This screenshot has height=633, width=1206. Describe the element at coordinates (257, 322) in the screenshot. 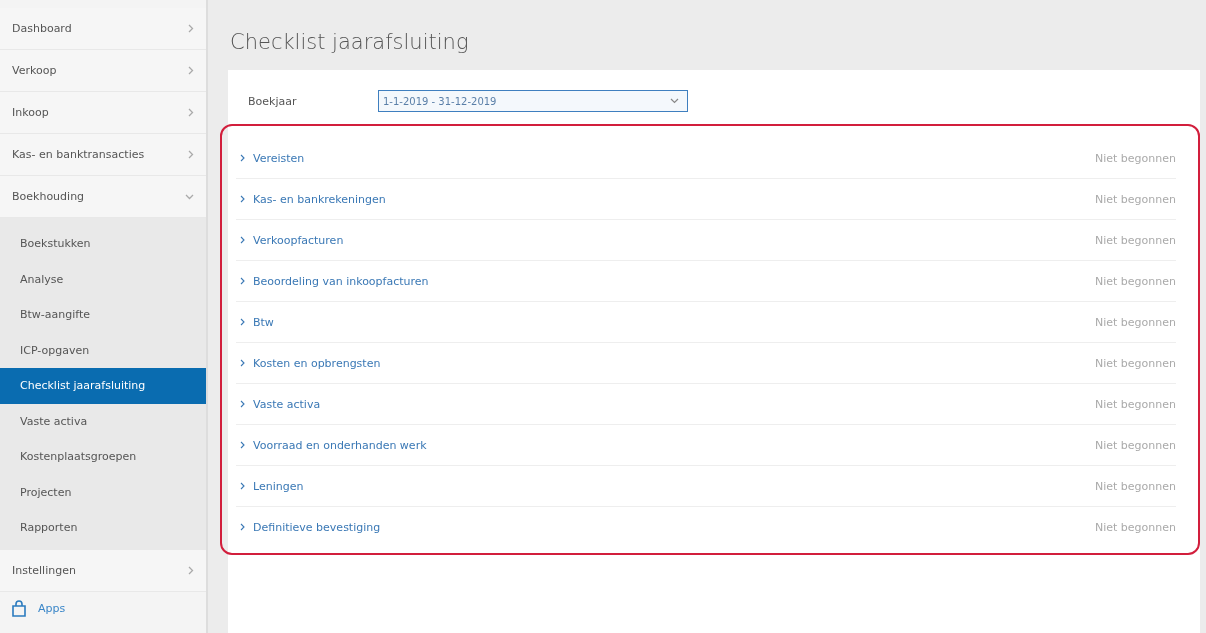

I see `section-toggle: Btw` at that location.